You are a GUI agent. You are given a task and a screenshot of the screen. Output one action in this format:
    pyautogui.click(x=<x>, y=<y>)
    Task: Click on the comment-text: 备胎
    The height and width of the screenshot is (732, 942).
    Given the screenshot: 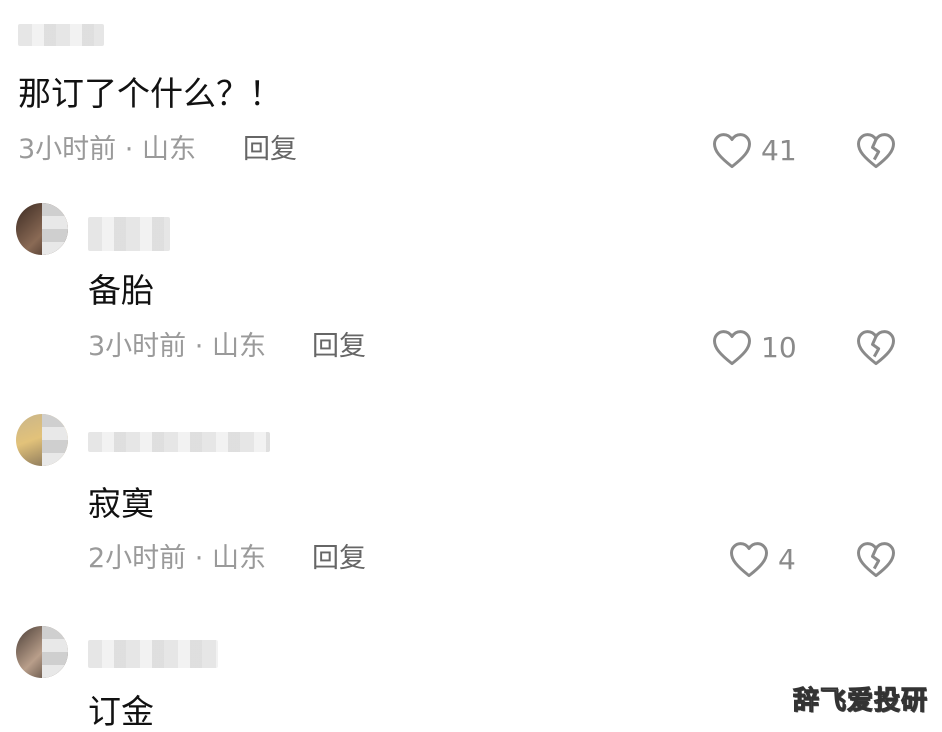 What is the action you would take?
    pyautogui.click(x=121, y=290)
    